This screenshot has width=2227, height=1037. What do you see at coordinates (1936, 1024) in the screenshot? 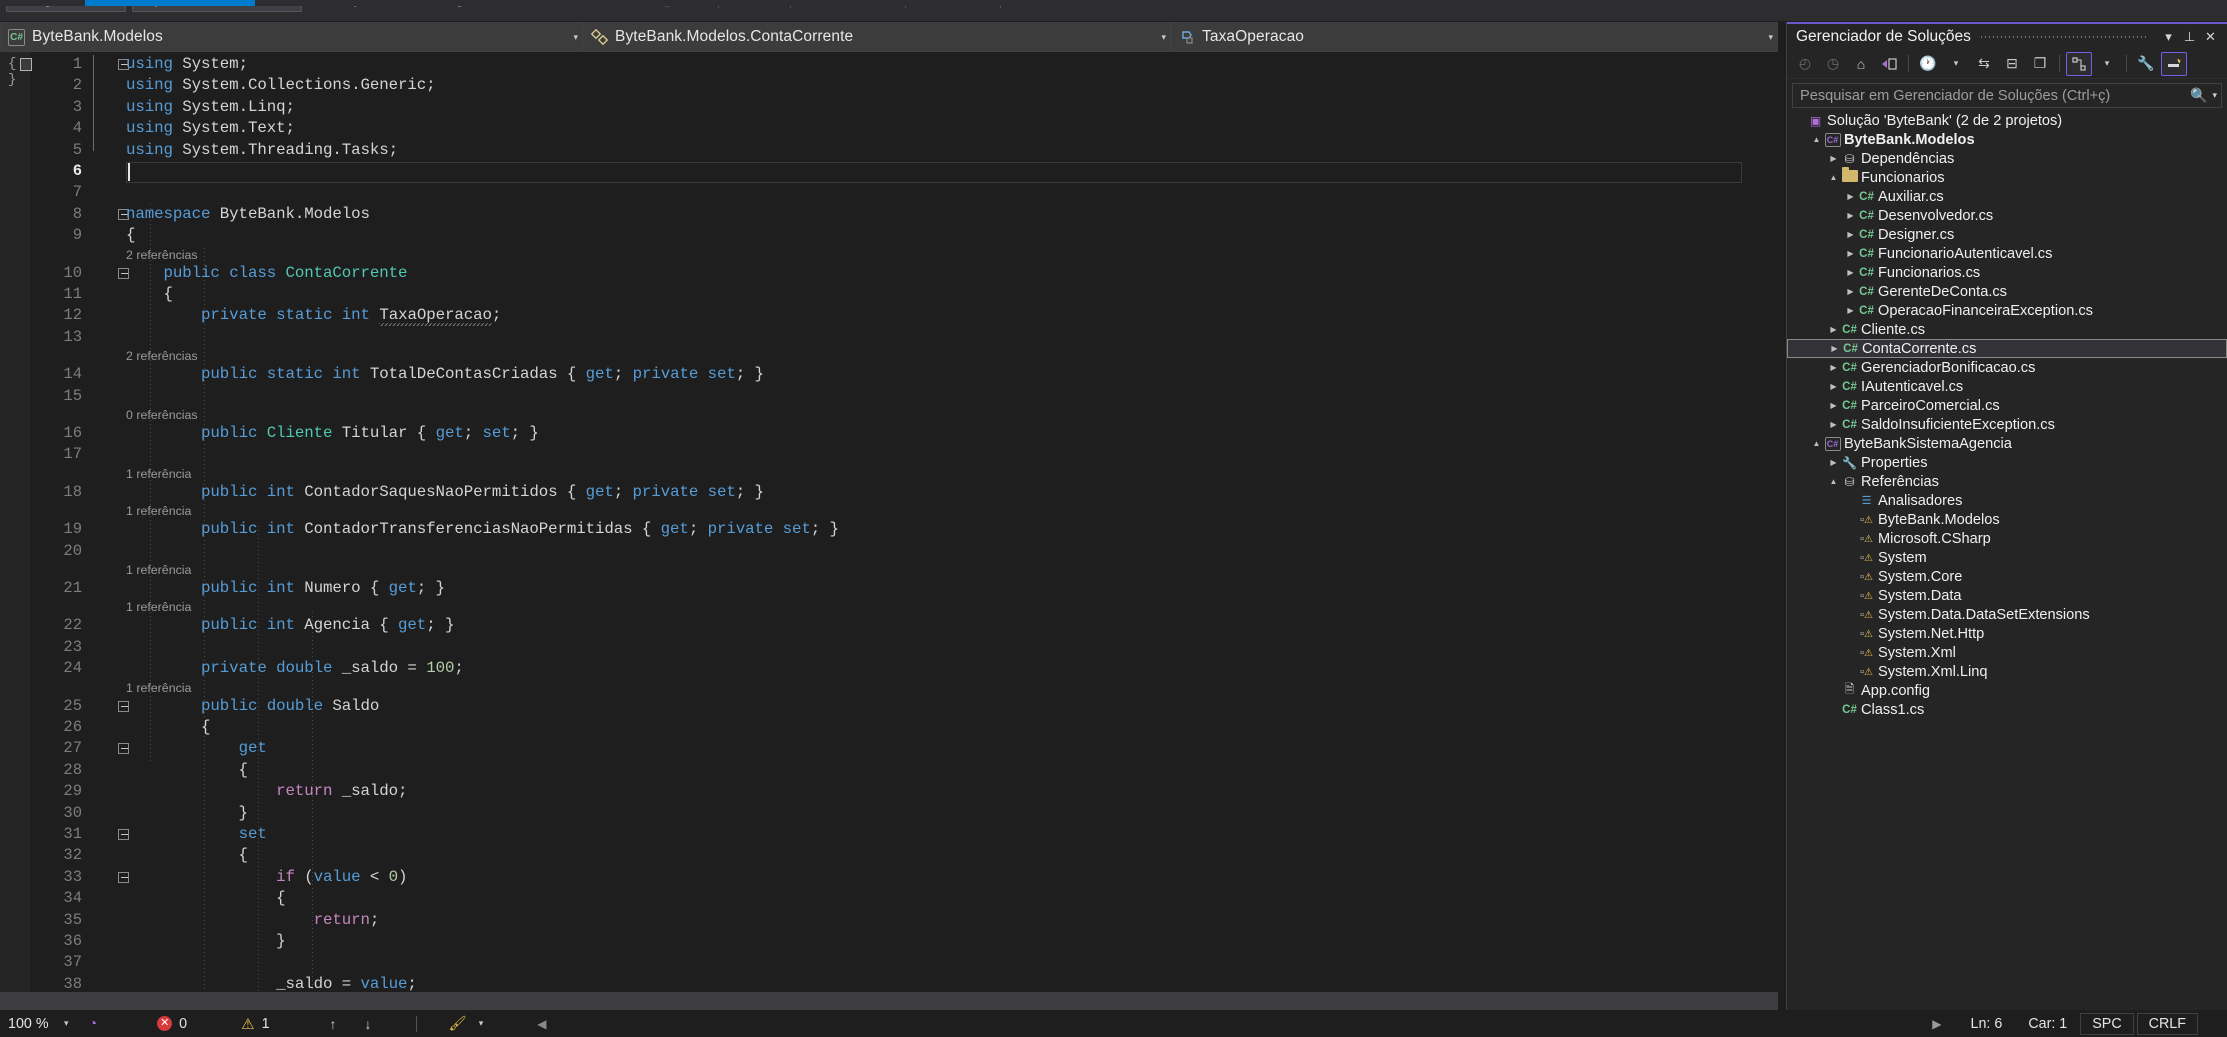
I see `status-play-icon: ▶` at bounding box center [1936, 1024].